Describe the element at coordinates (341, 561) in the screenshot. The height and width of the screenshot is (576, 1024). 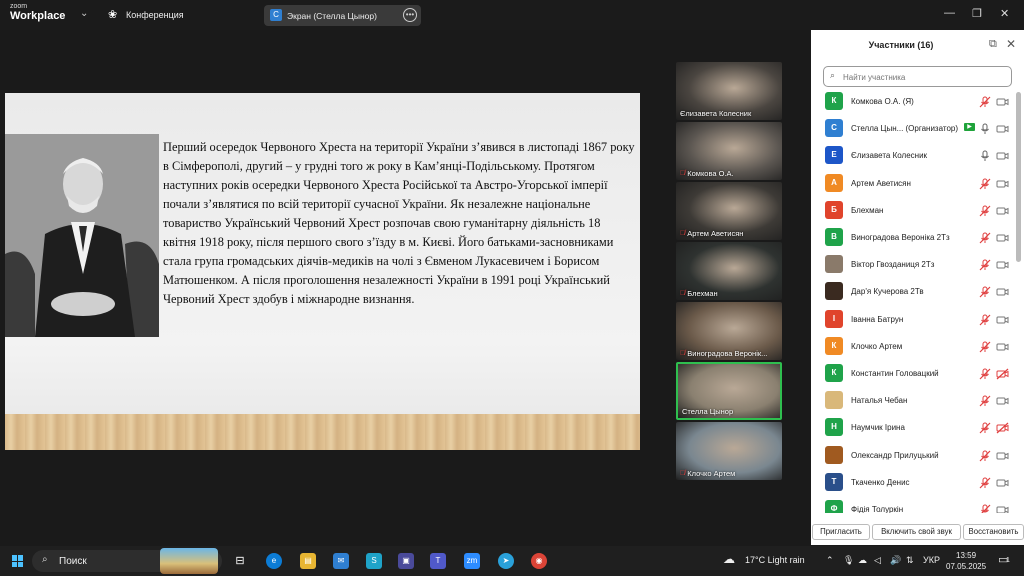
I see `mail-icon: ✉` at that location.